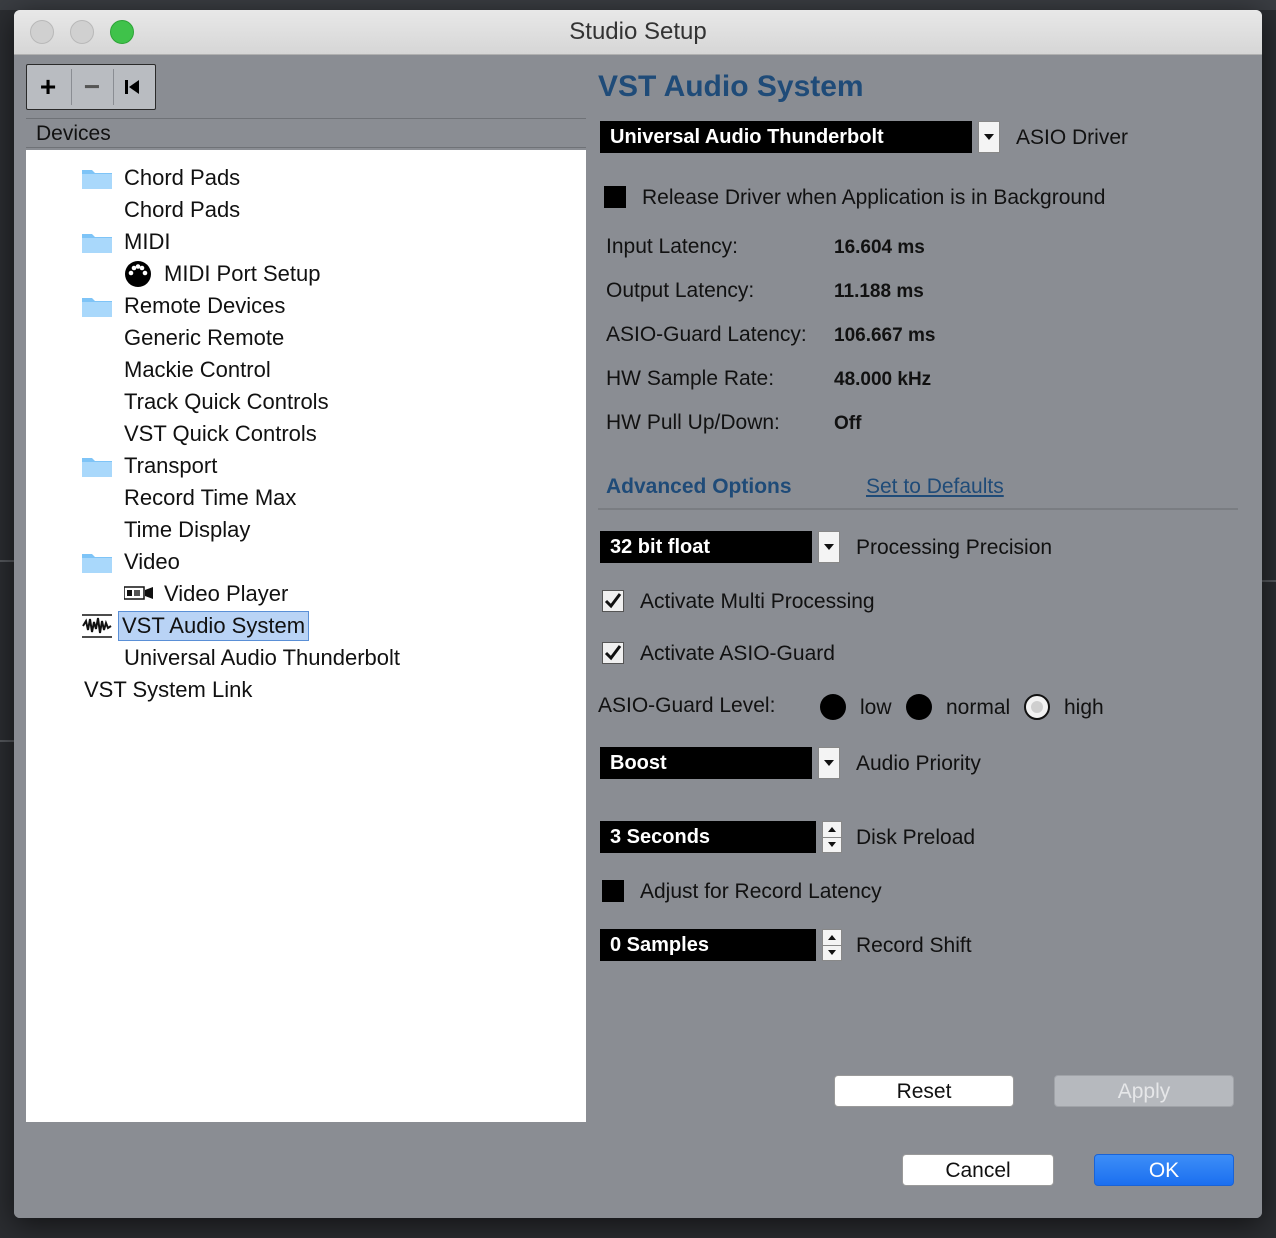  I want to click on tree-item-universal-audio-thunderbolt: Universal Audio Thunderbolt, so click(262, 658).